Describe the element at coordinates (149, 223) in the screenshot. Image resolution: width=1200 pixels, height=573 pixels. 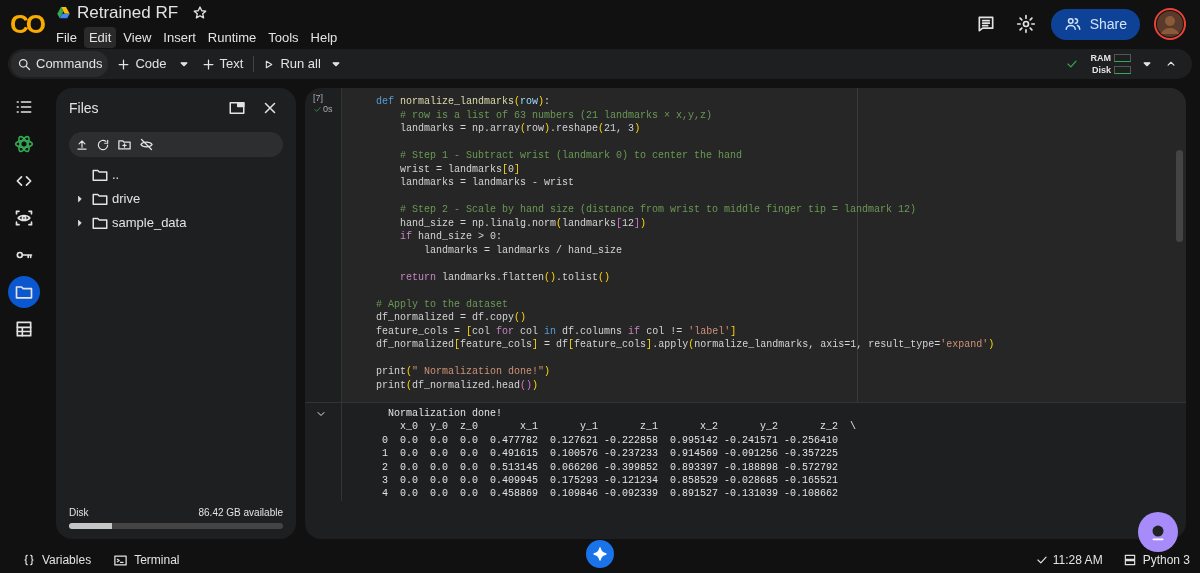
I see `file-tree-item: sample_data` at that location.